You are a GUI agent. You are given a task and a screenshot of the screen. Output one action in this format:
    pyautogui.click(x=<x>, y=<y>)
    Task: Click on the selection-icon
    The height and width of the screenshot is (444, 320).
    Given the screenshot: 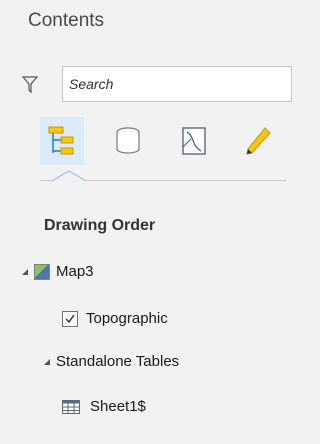 What is the action you would take?
    pyautogui.click(x=194, y=141)
    